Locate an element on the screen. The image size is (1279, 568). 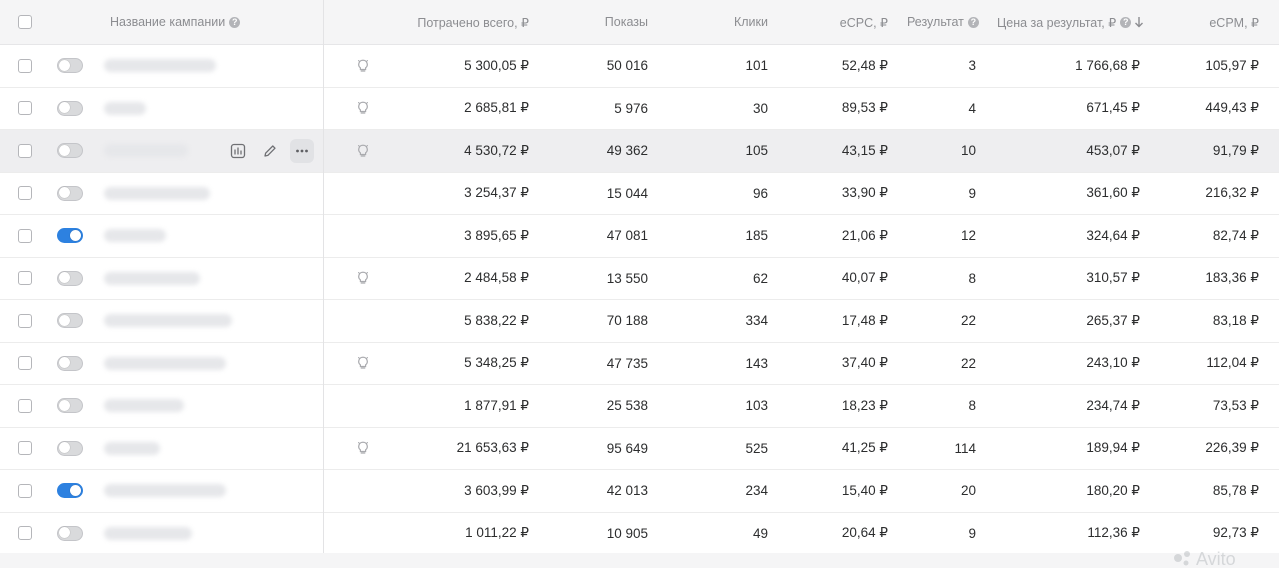
cell-impressions: 15 044 is located at coordinates (627, 193).